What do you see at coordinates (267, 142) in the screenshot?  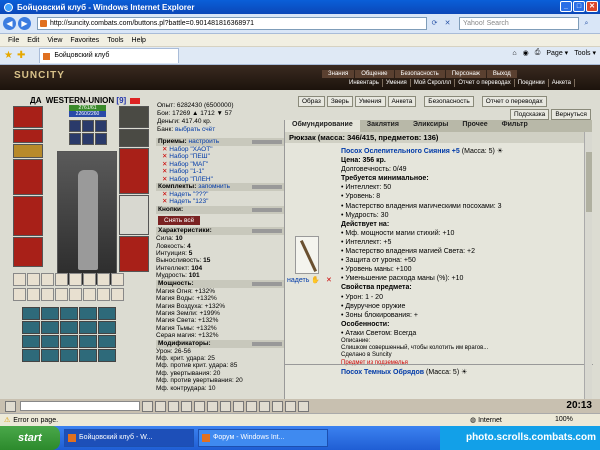 I see `sets-collapse-bar` at bounding box center [267, 142].